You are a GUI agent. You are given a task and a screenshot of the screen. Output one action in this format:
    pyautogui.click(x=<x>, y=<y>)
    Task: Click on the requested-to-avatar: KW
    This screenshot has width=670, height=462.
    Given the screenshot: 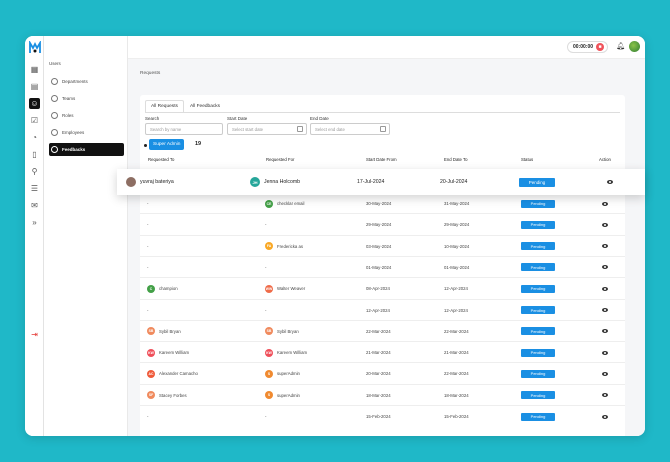 What is the action you would take?
    pyautogui.click(x=151, y=352)
    